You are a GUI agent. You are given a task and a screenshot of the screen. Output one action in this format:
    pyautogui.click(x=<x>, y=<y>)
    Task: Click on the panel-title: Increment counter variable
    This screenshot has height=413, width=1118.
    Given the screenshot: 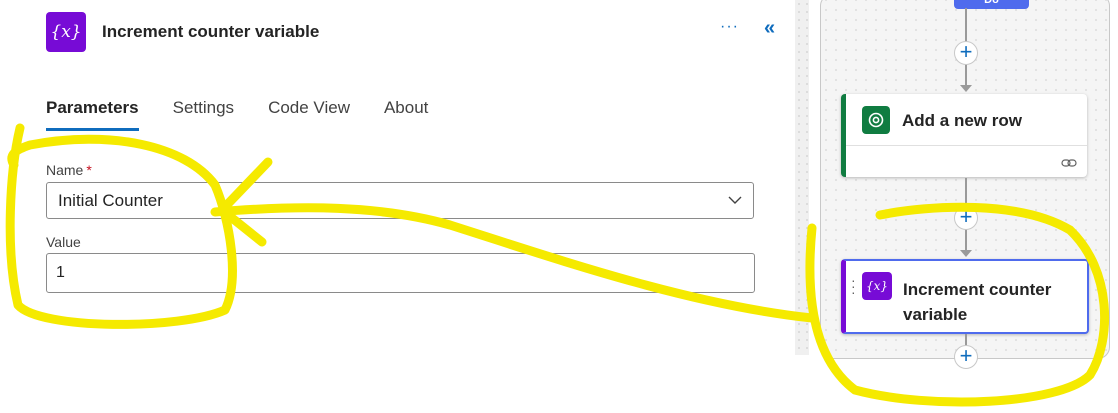 What is the action you would take?
    pyautogui.click(x=211, y=31)
    